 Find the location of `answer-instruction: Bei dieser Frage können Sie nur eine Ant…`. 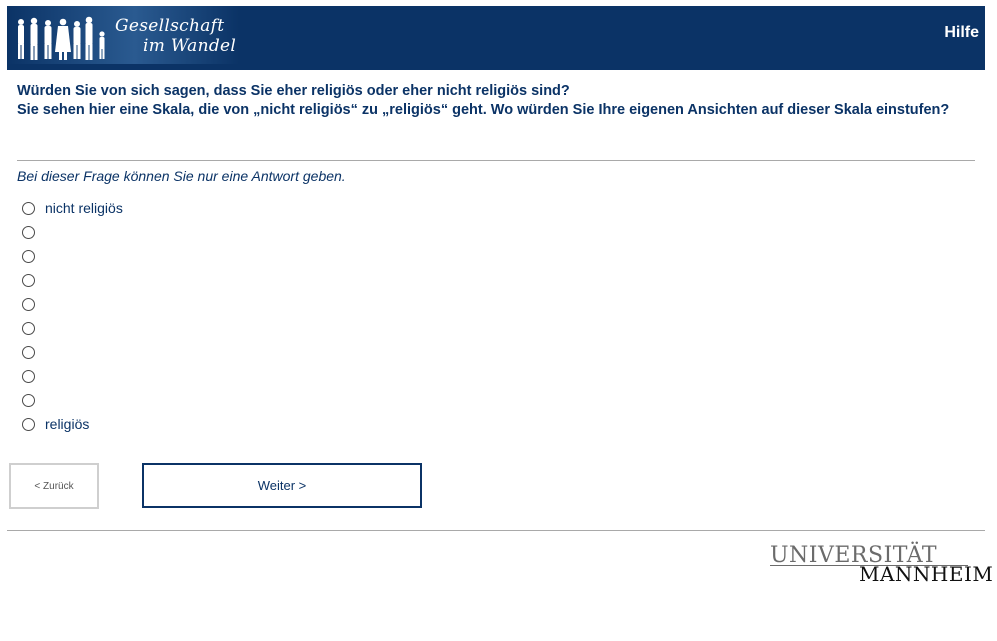

answer-instruction: Bei dieser Frage können Sie nur eine Ant… is located at coordinates (181, 176).